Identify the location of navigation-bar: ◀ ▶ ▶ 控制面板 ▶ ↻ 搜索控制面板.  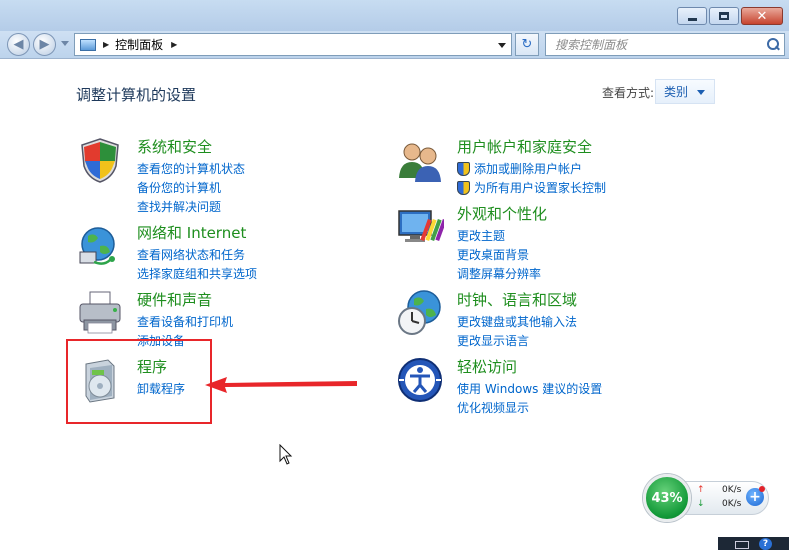
(394, 45).